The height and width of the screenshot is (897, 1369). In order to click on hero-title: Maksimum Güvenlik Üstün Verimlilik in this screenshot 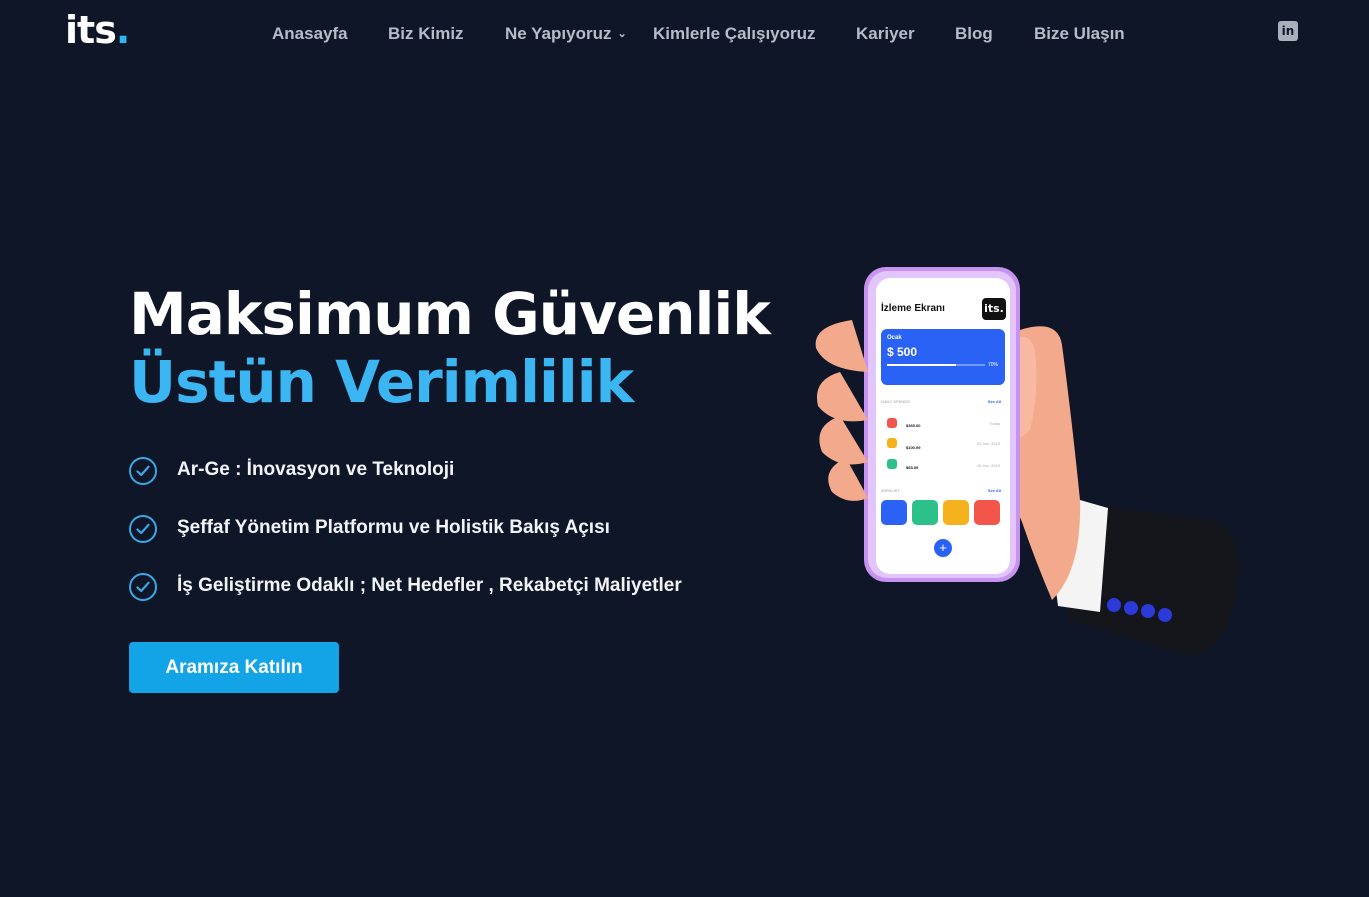, I will do `click(450, 348)`.